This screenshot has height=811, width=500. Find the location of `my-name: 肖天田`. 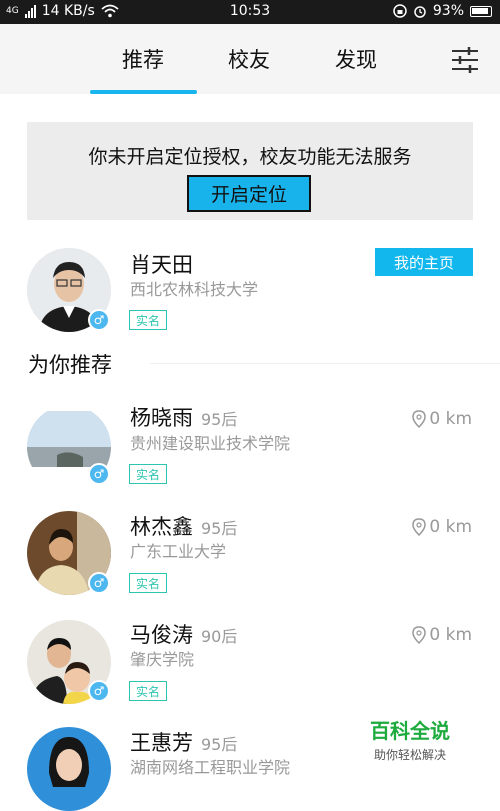

my-name: 肖天田 is located at coordinates (161, 265).